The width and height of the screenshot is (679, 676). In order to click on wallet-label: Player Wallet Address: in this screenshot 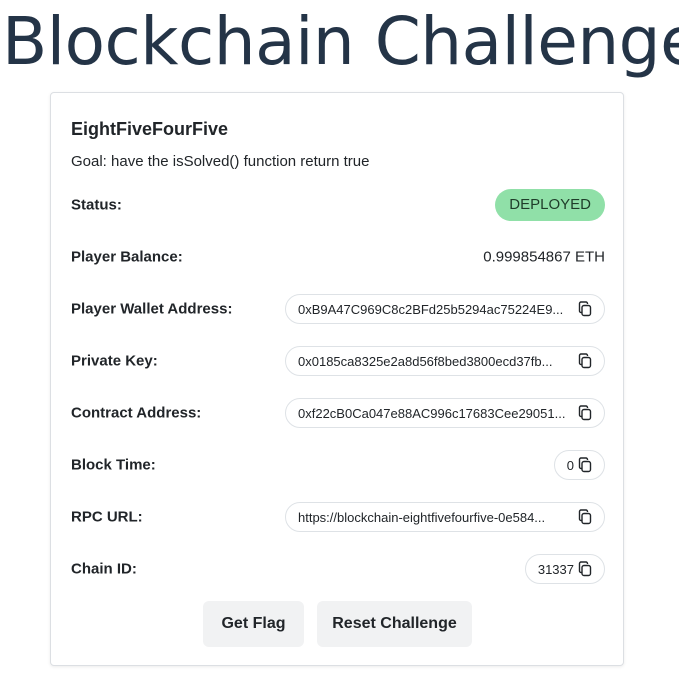, I will do `click(152, 309)`.